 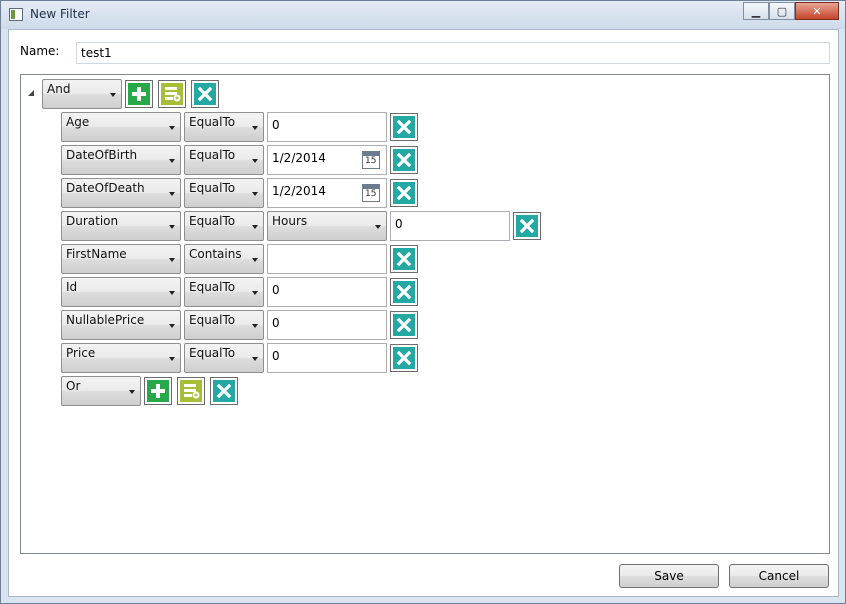 I want to click on calendar-day-text: 15, so click(x=371, y=161).